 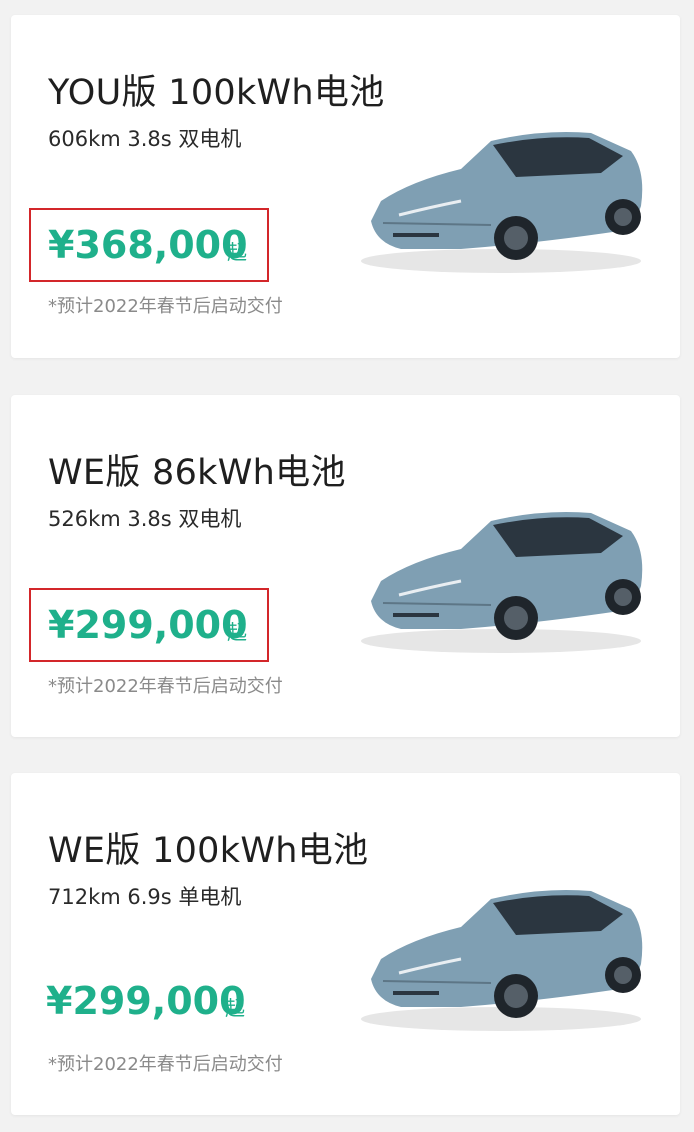 I want to click on price-box: ¥299,000 起, so click(x=149, y=1003).